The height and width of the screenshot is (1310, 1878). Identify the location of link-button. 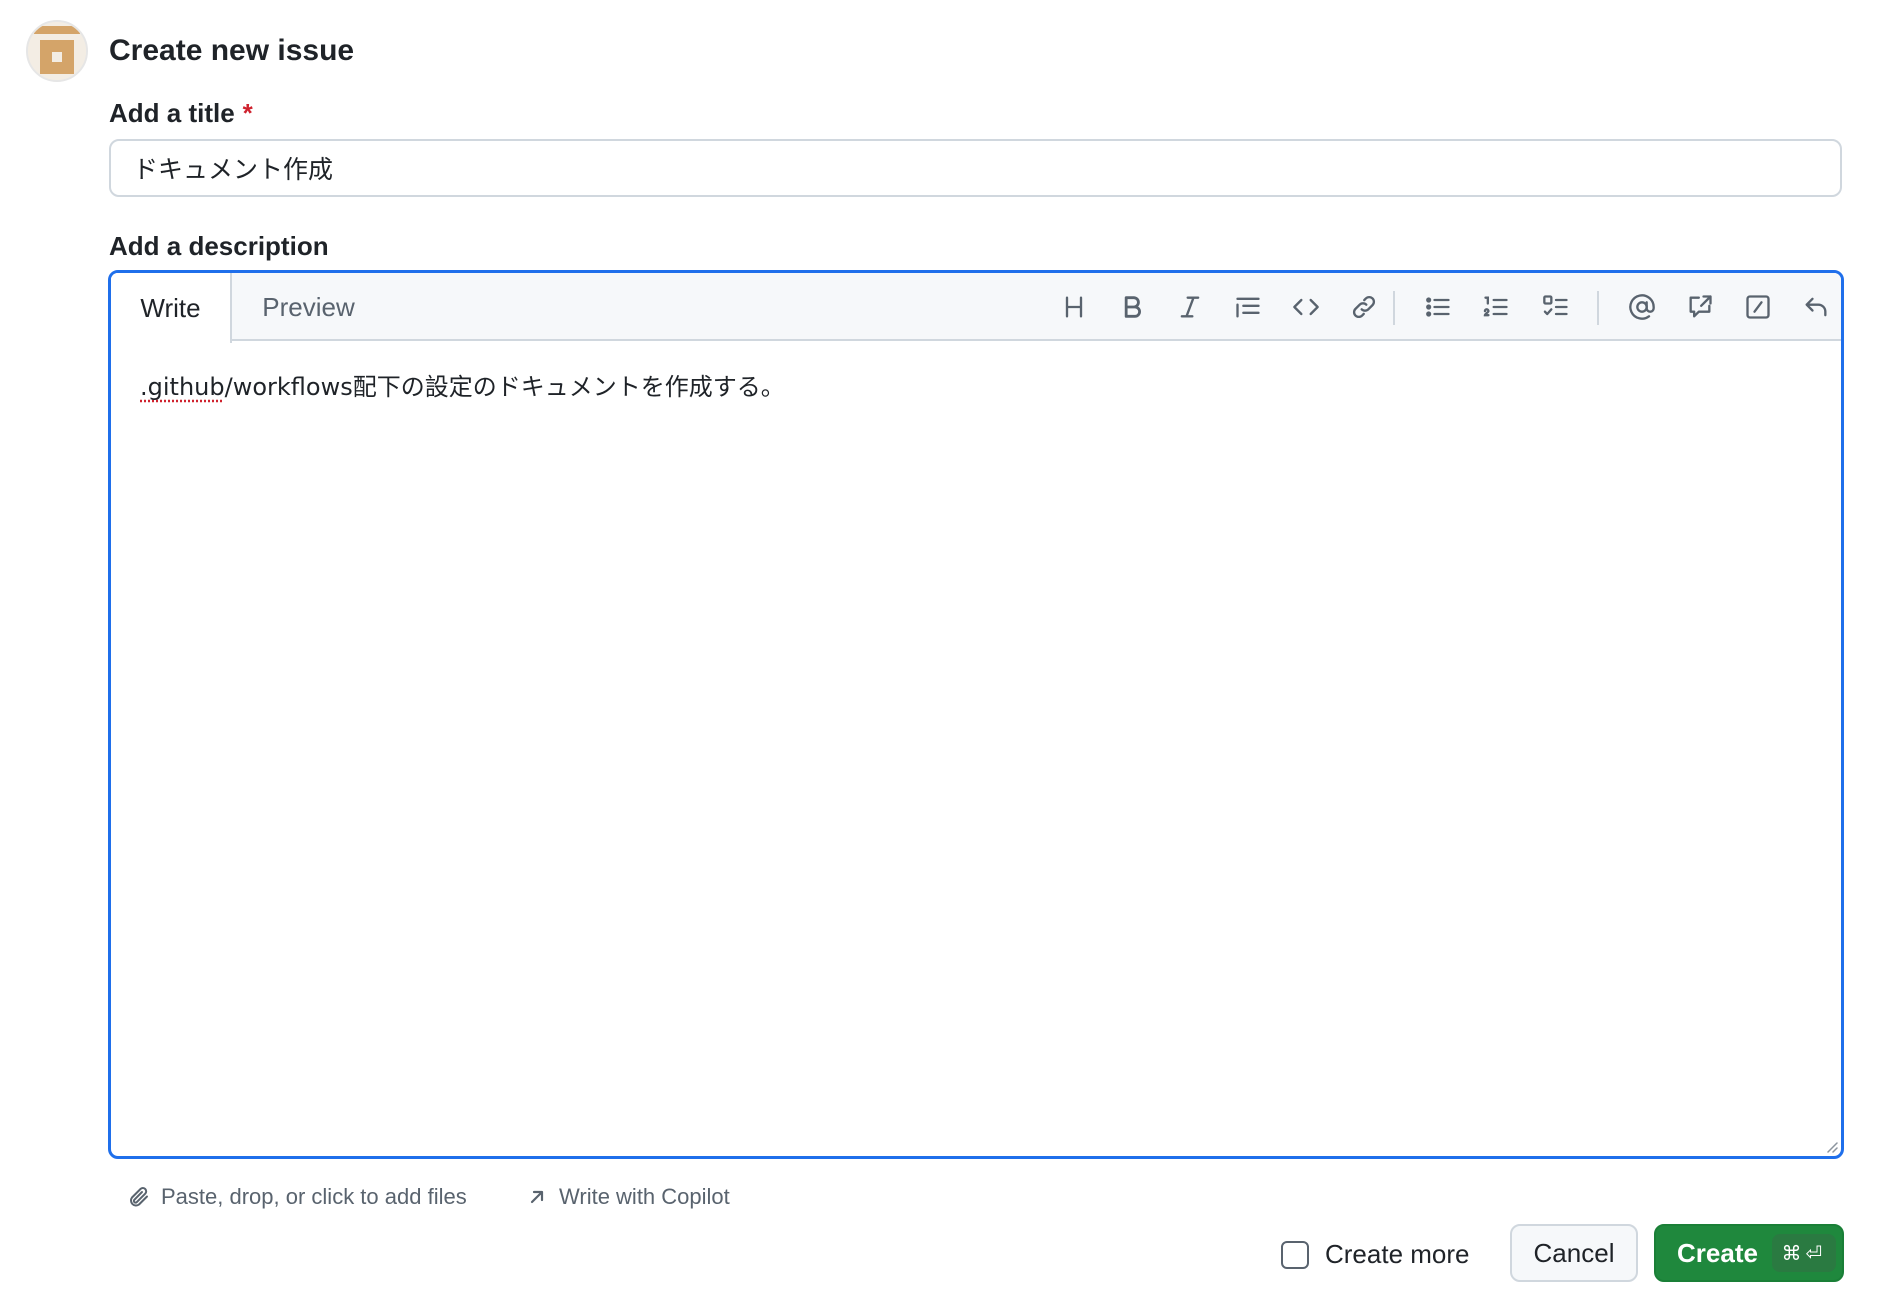
(1364, 307).